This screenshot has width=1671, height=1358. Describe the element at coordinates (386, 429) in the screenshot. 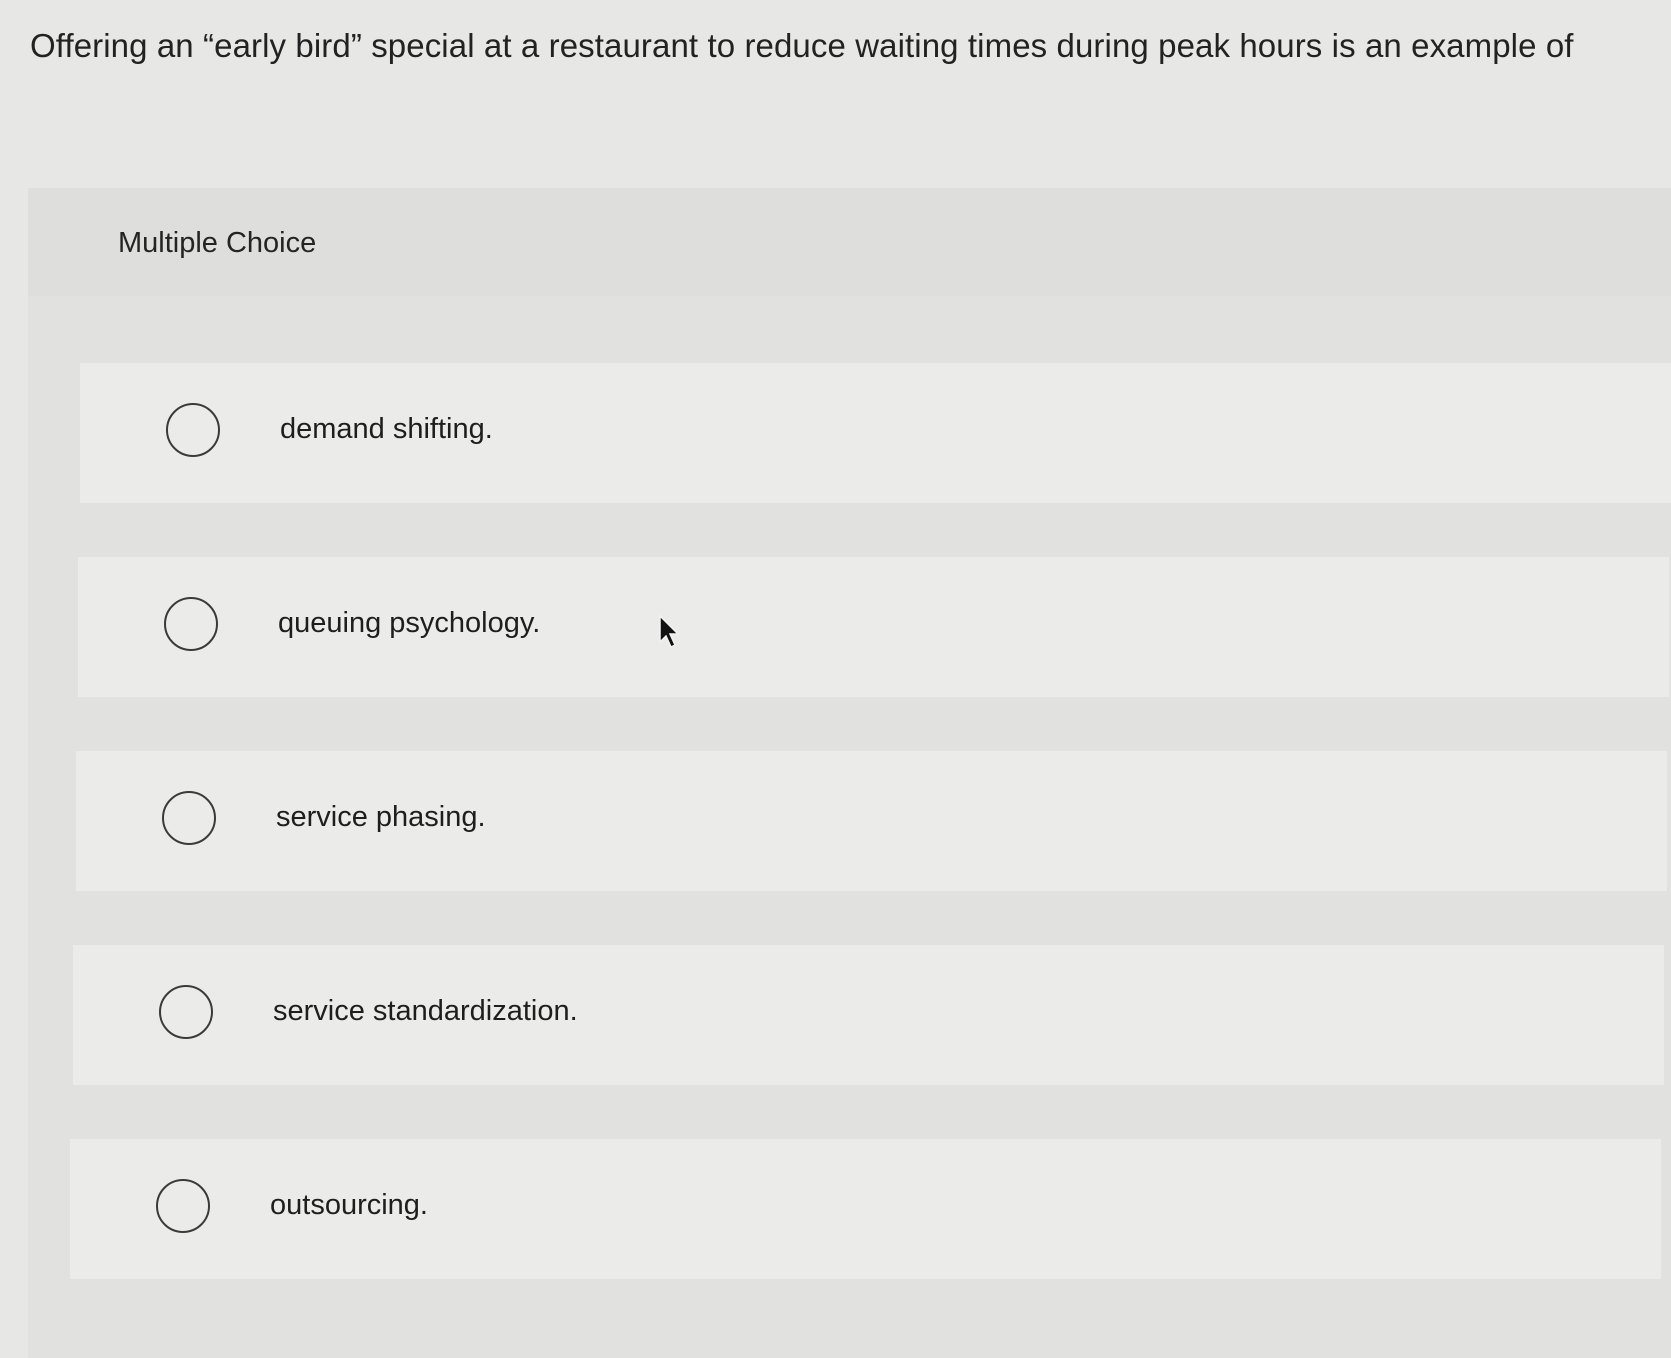

I see `choice-label-1: demand shifting.` at that location.